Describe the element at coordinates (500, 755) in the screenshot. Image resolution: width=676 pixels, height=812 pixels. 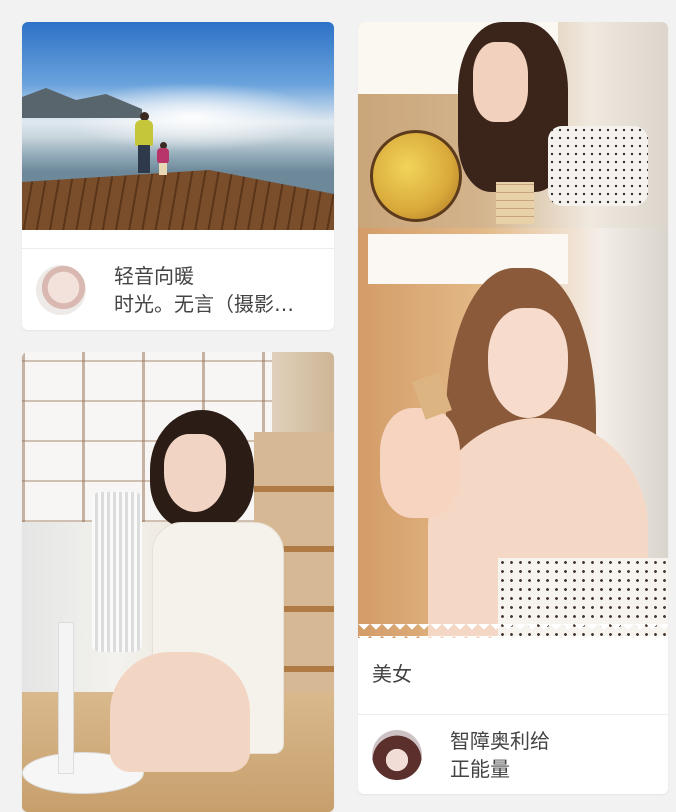
I see `author-name: 智障奥利给 正能量` at that location.